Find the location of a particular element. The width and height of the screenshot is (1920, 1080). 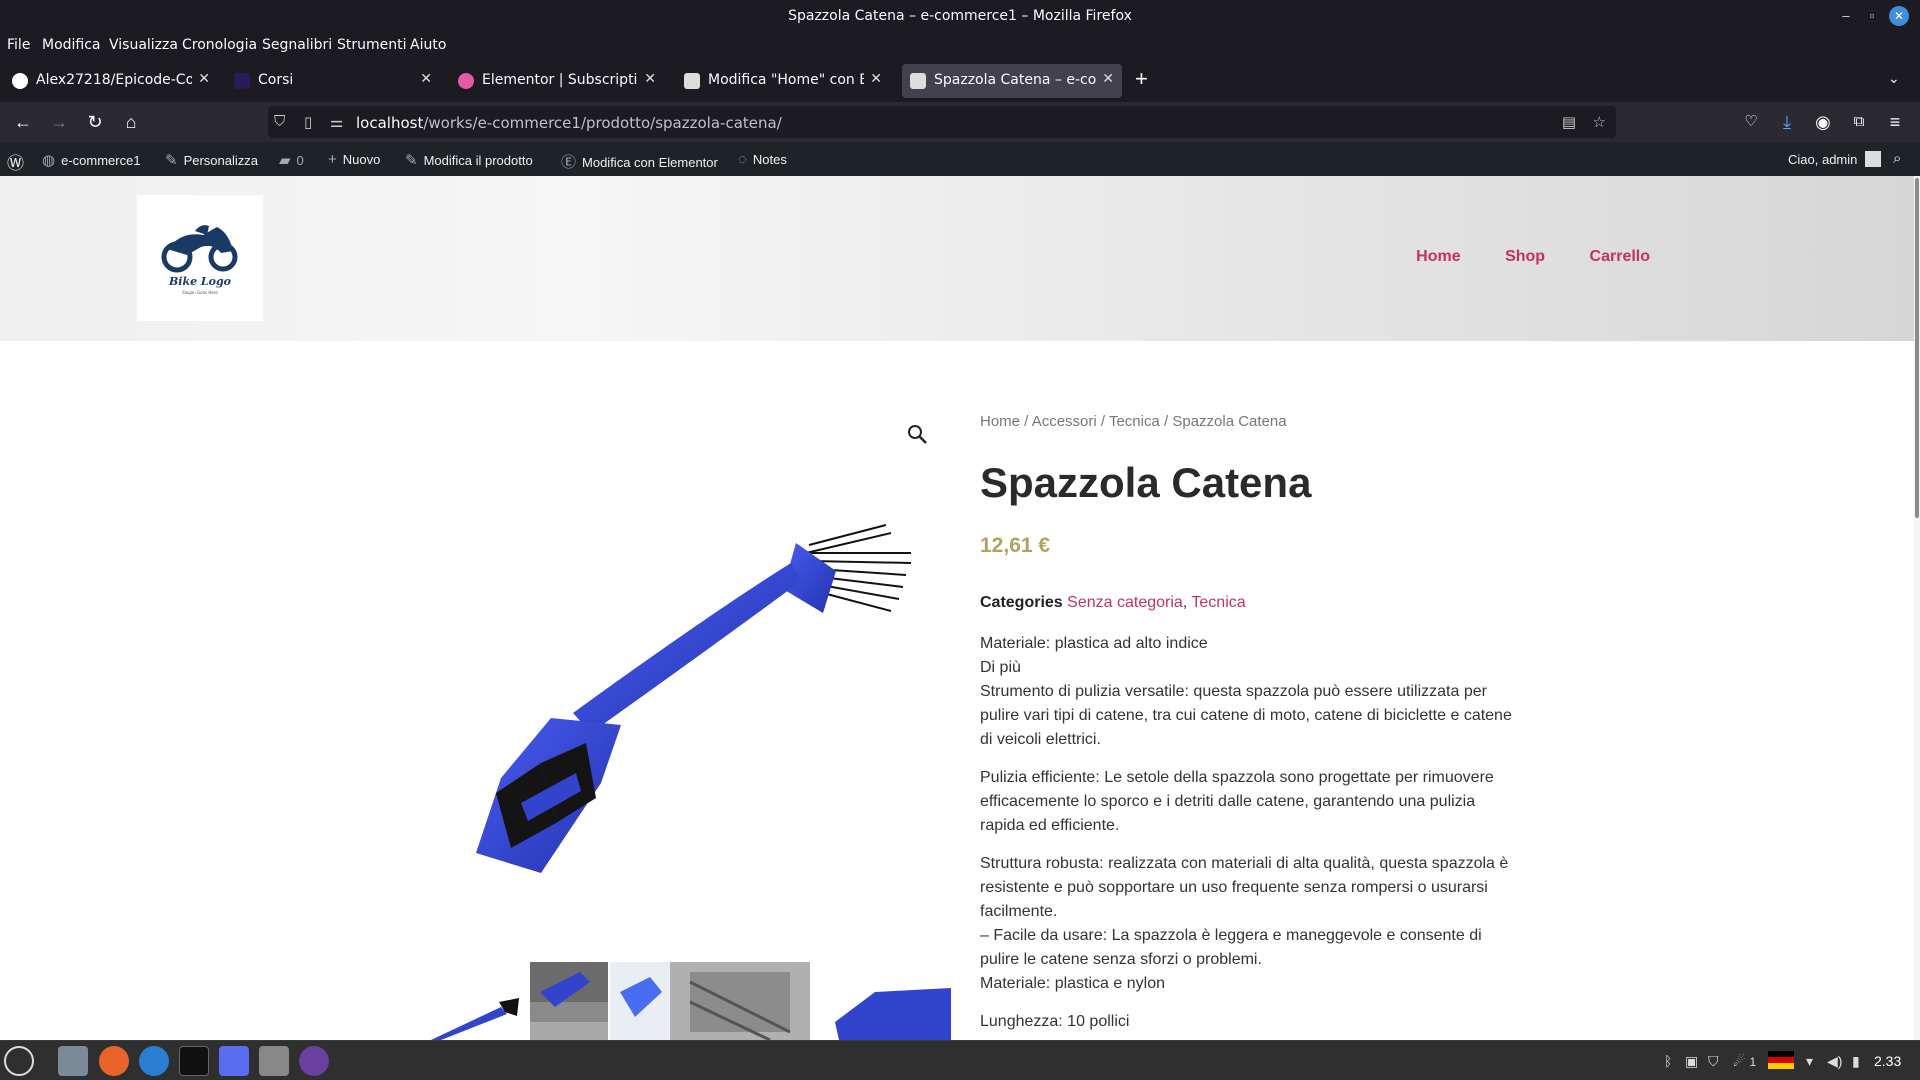

breadcrumb-accessori: Accessori is located at coordinates (1064, 421).